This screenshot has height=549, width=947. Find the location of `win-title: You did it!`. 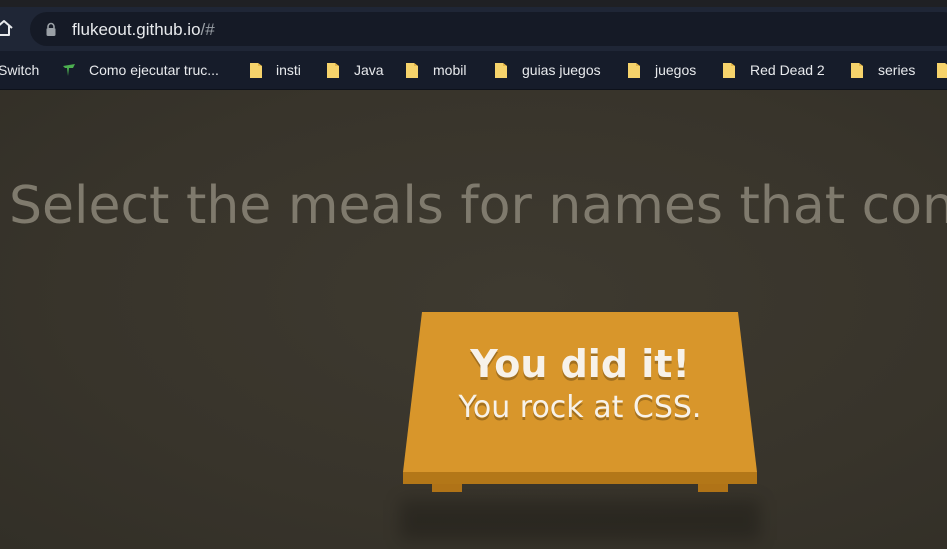

win-title: You did it! is located at coordinates (580, 364).